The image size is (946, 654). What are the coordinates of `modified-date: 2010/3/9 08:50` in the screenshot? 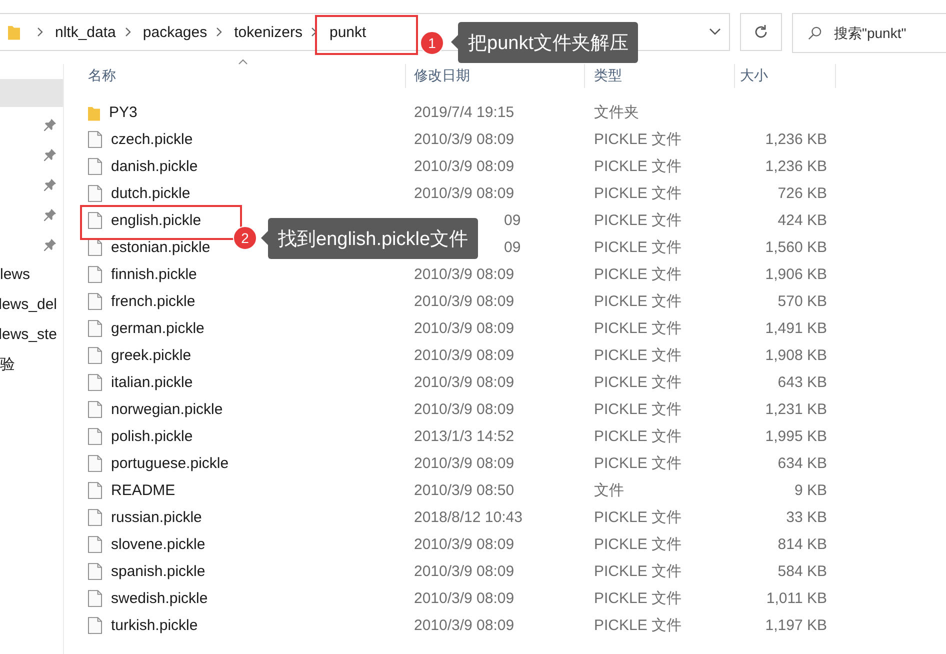 It's located at (464, 490).